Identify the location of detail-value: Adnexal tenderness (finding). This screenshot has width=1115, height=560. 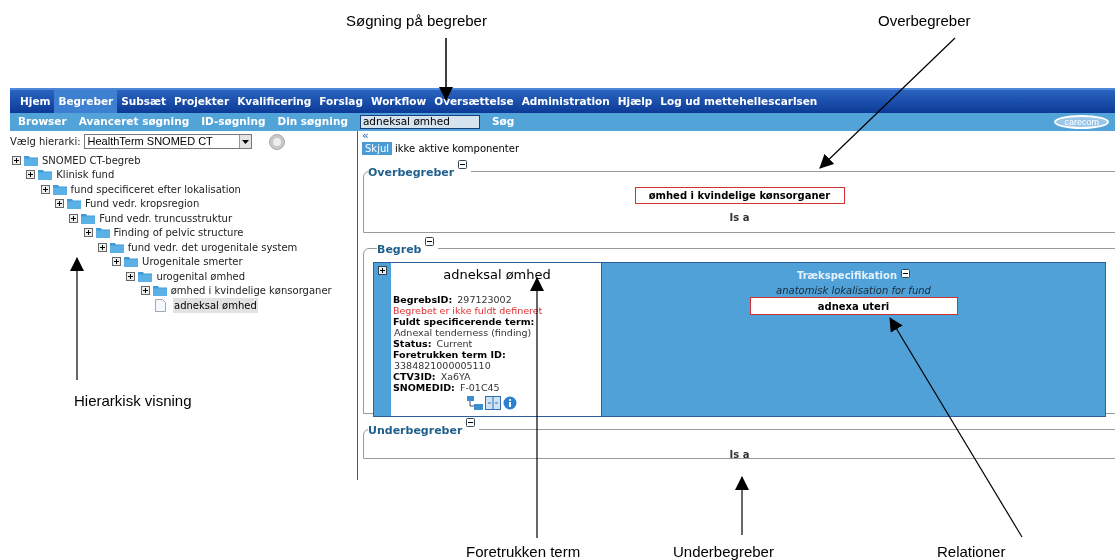
(463, 332).